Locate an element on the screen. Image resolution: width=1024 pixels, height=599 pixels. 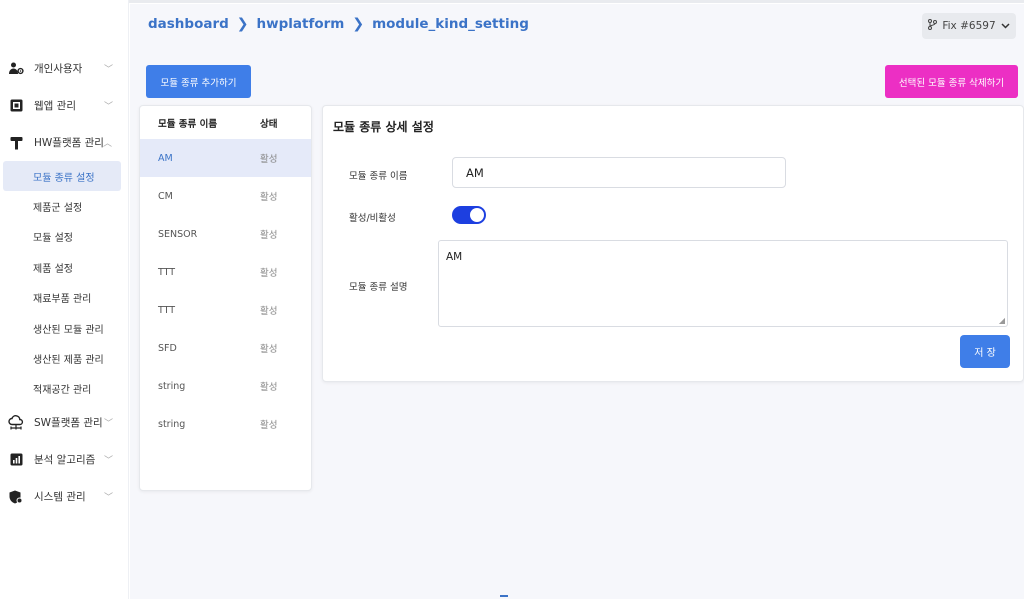
module-kind-description-textarea: AM ◢ is located at coordinates (723, 283).